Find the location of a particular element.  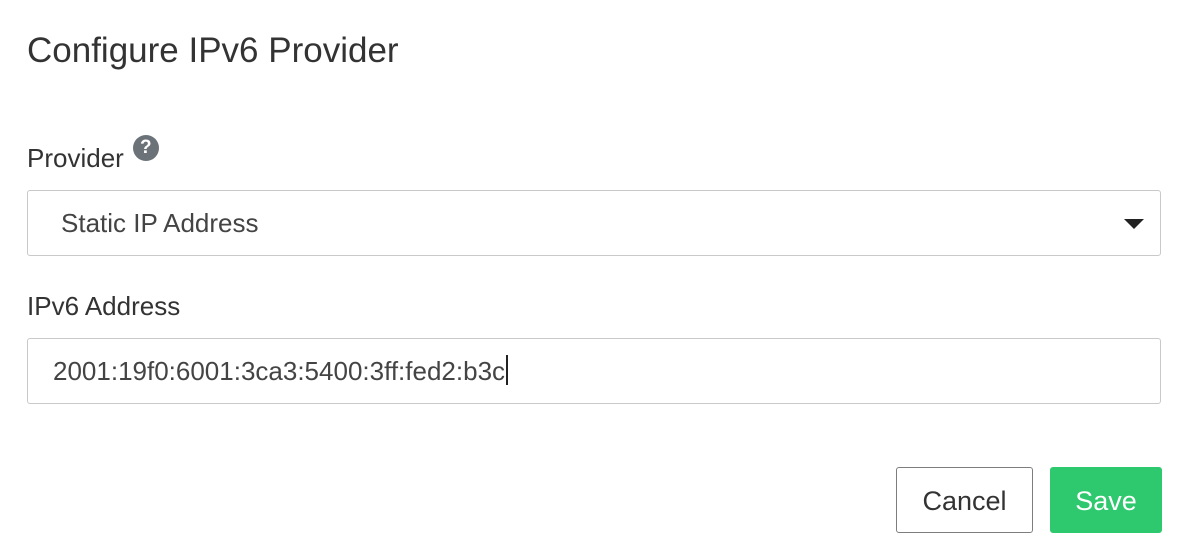

provider-select: Static IP Address is located at coordinates (594, 223).